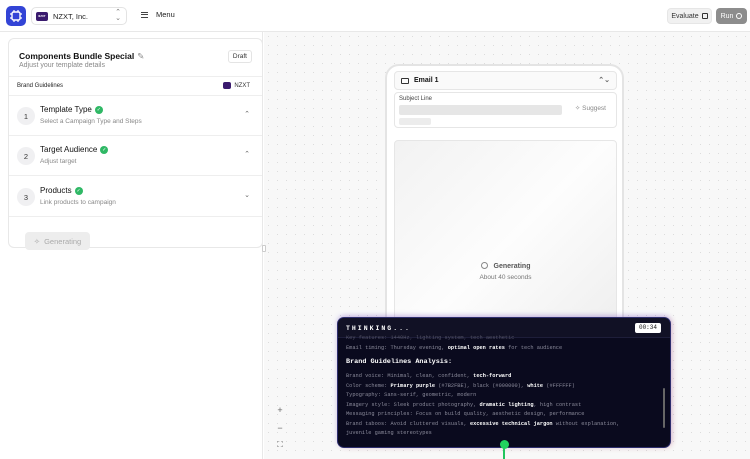 The image size is (750, 459). Describe the element at coordinates (413, 385) in the screenshot. I see `text-highlight: Primary purple` at that location.